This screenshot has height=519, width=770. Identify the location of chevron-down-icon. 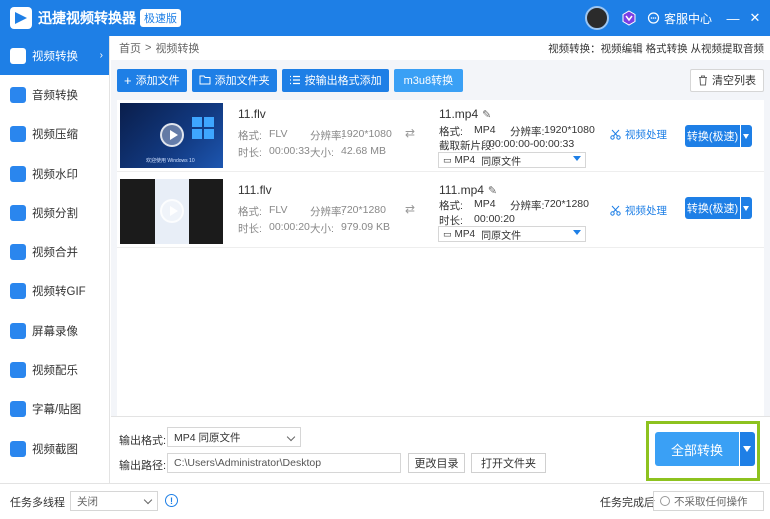
(291, 437).